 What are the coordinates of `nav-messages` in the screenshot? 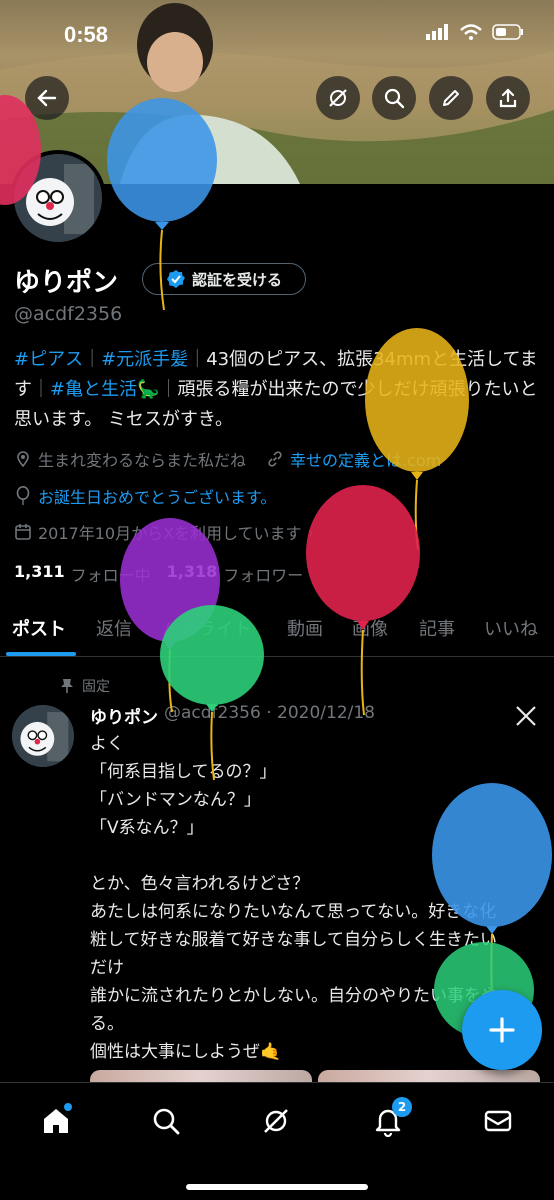 It's located at (498, 1121).